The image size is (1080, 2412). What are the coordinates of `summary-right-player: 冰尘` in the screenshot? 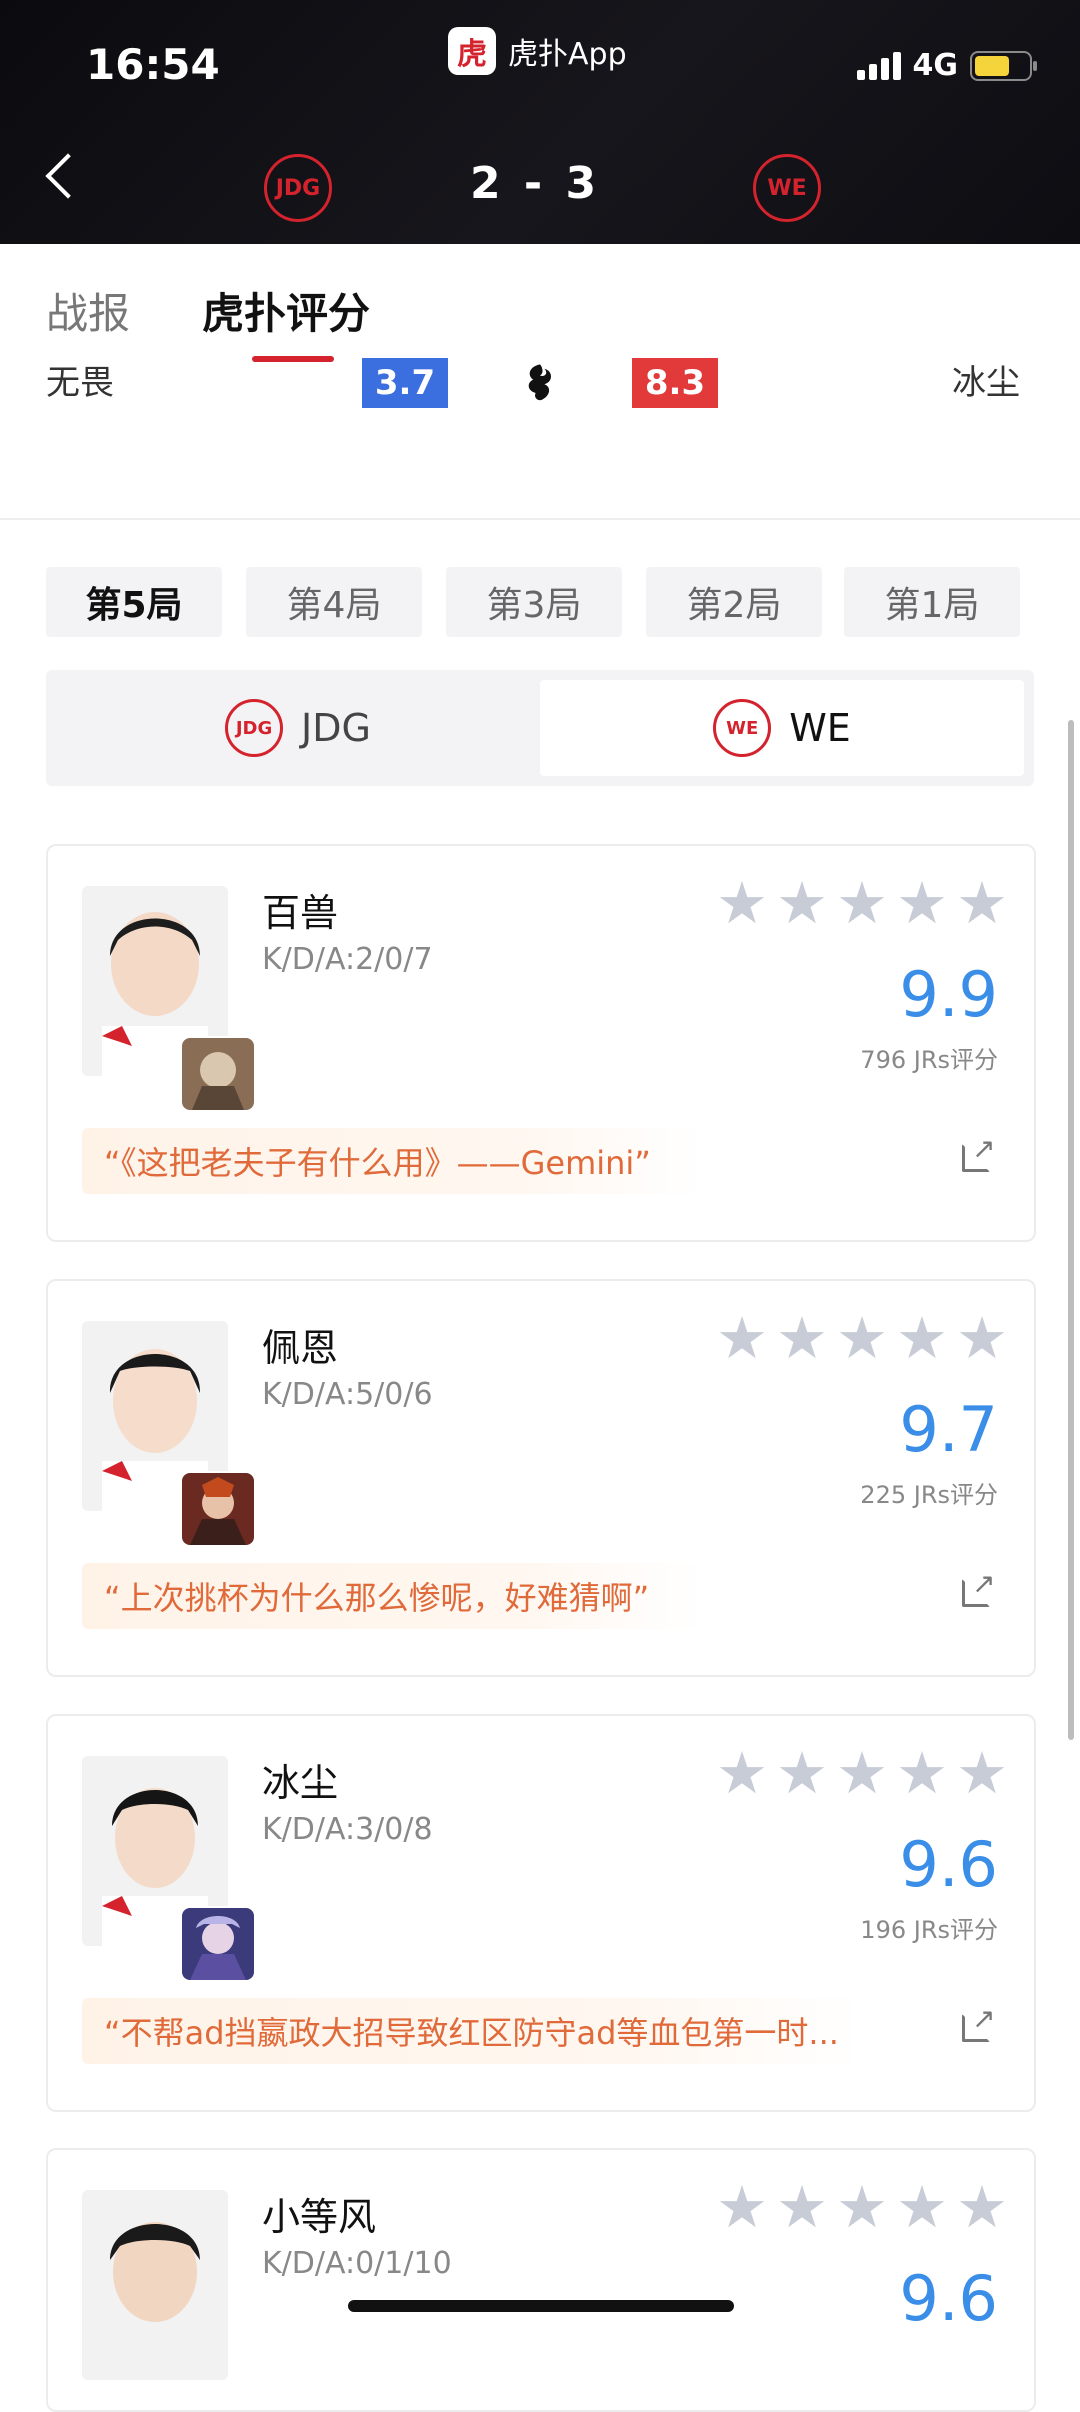 It's located at (986, 383).